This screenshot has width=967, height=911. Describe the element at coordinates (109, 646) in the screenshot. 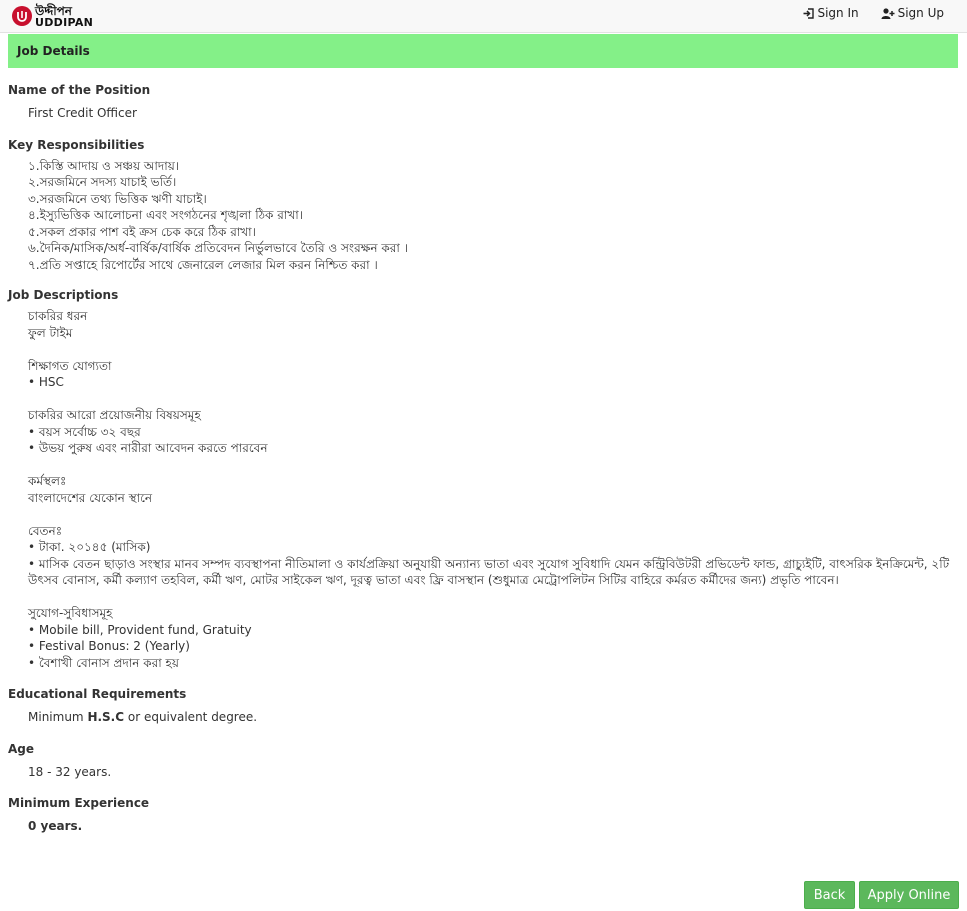

I see `benefit-item: • Festival Bonus: 2 (Yearly)` at that location.